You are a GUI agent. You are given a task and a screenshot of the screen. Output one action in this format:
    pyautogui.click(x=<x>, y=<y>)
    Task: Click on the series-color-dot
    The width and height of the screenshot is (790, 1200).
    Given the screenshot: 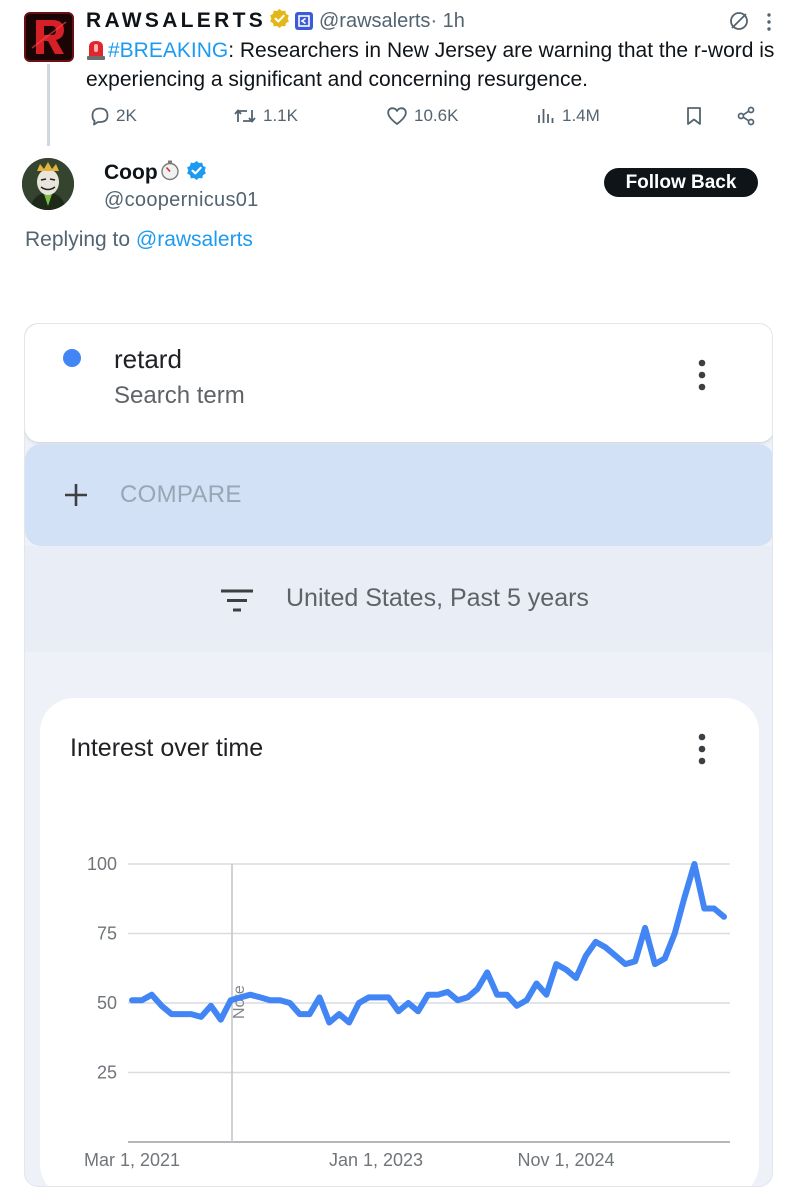 What is the action you would take?
    pyautogui.click(x=72, y=358)
    